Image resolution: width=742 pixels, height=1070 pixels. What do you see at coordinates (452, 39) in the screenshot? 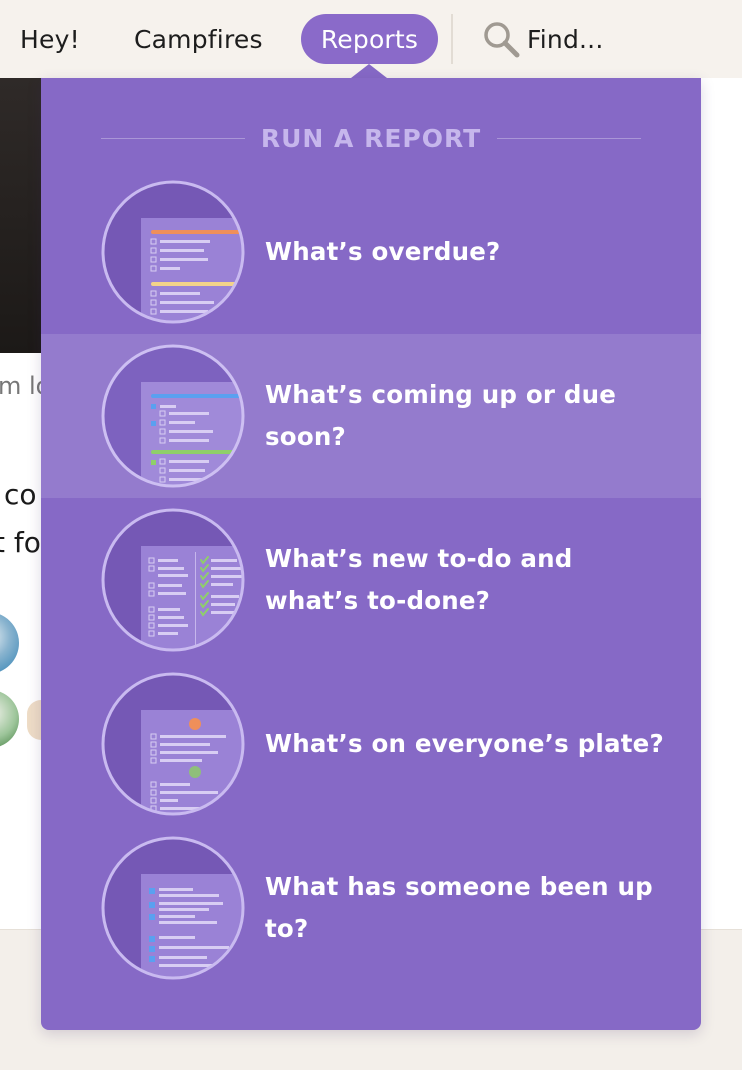
I see `nav-divider` at bounding box center [452, 39].